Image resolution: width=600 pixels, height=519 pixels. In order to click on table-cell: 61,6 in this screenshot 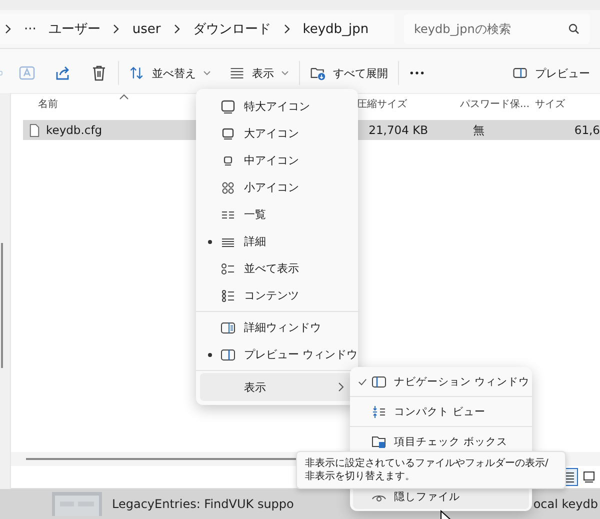, I will do `click(587, 130)`.